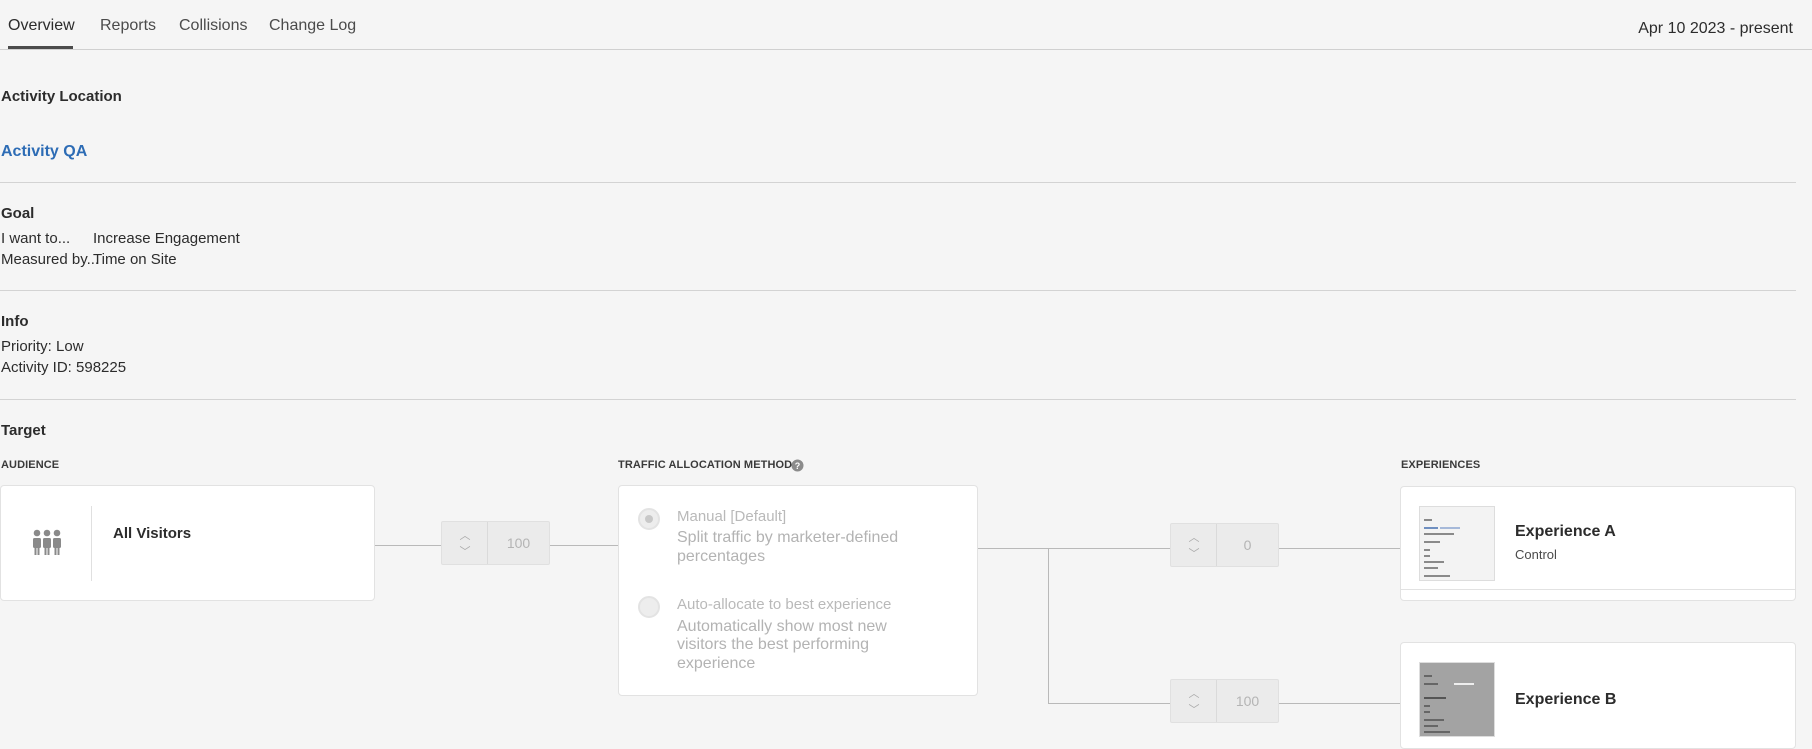 The width and height of the screenshot is (1812, 749). I want to click on experience-a-thumbnail, so click(1457, 543).